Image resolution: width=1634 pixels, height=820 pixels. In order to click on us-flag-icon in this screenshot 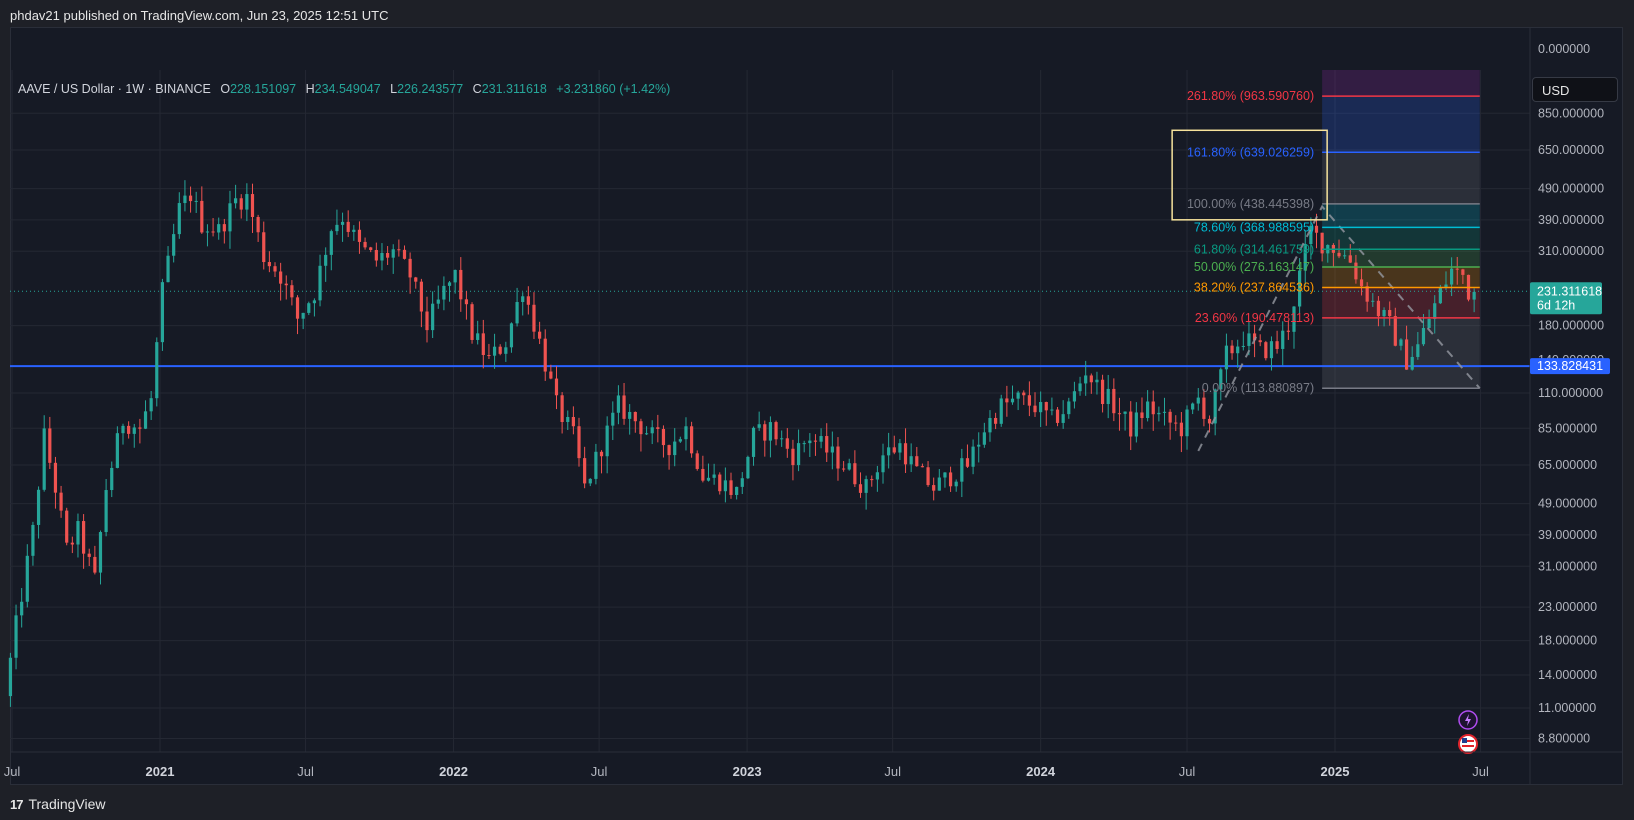, I will do `click(1468, 744)`.